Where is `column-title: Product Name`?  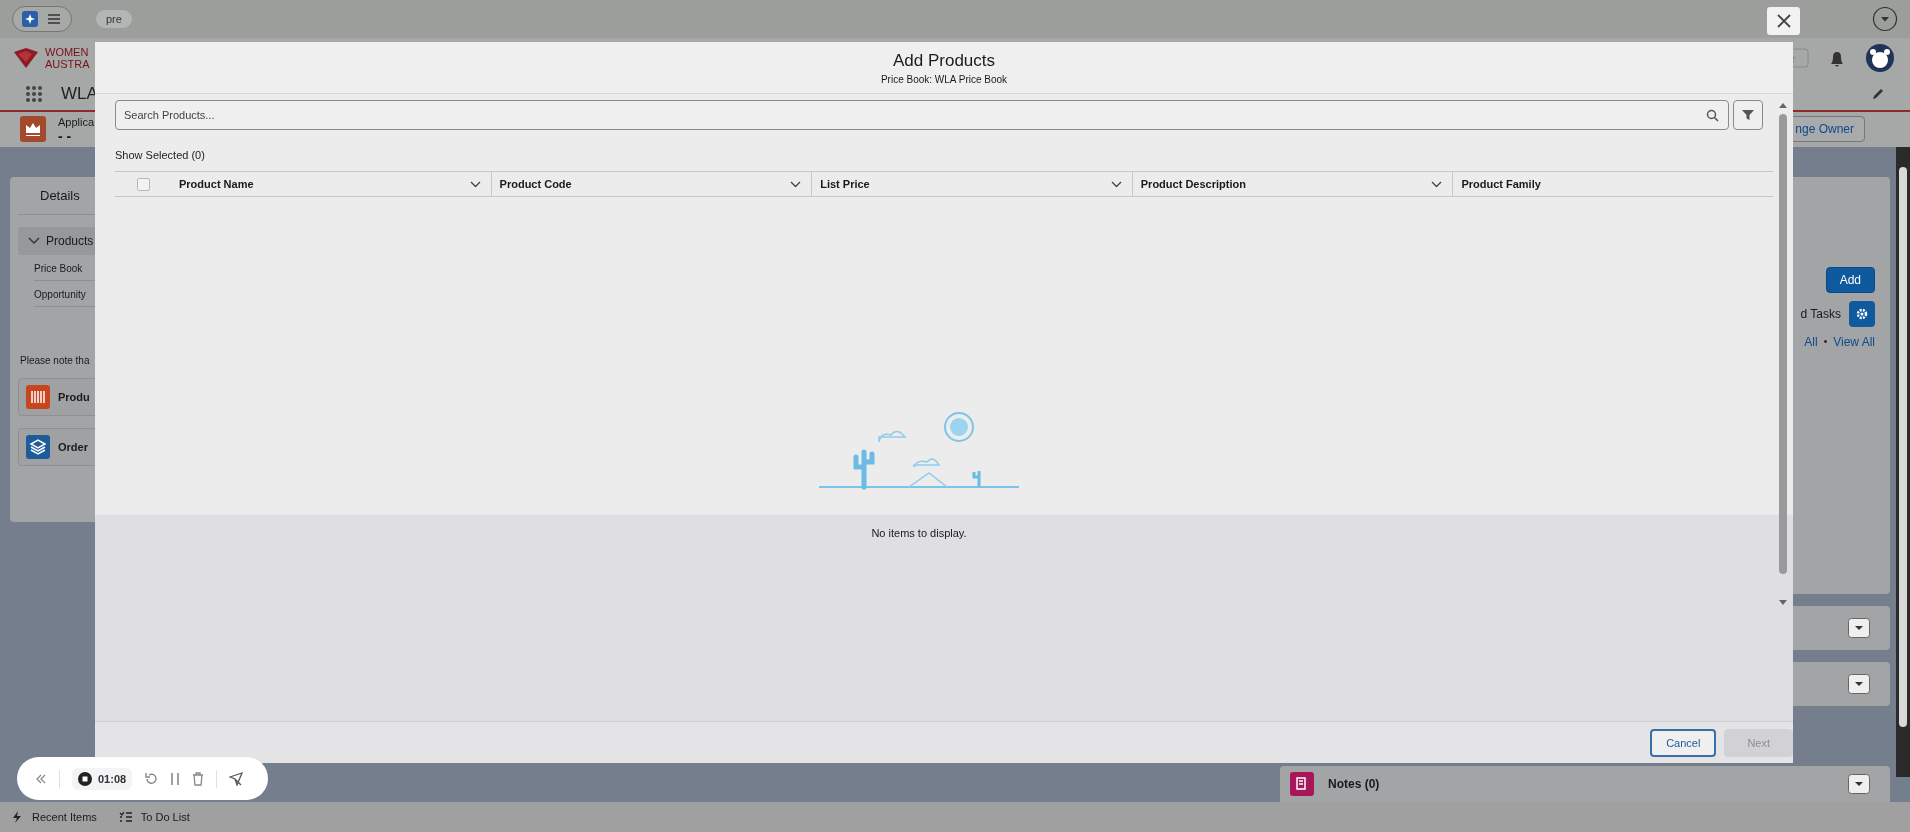
column-title: Product Name is located at coordinates (216, 184).